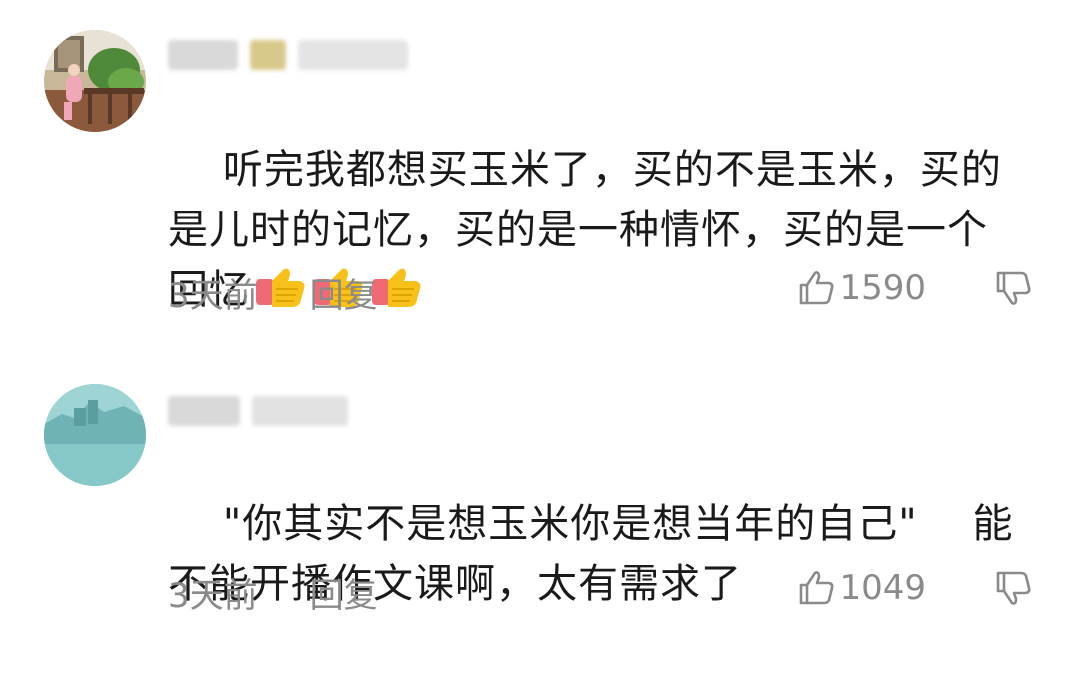 This screenshot has width=1080, height=674. I want to click on comment-actions: 1049, so click(914, 588).